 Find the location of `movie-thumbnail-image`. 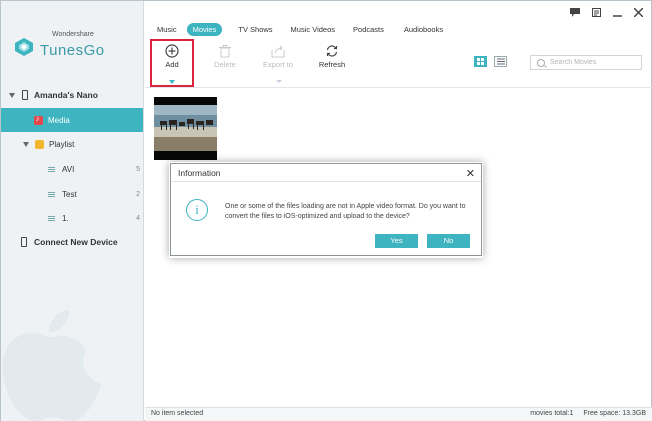

movie-thumbnail-image is located at coordinates (185, 128).